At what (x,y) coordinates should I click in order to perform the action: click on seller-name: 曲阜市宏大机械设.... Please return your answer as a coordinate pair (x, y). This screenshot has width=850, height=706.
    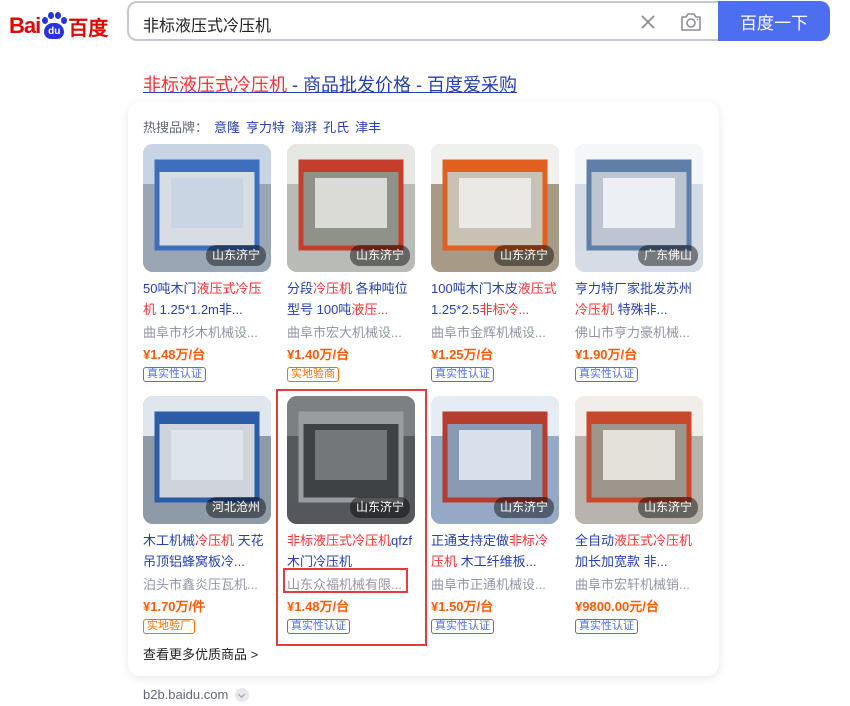
    Looking at the image, I should click on (351, 331).